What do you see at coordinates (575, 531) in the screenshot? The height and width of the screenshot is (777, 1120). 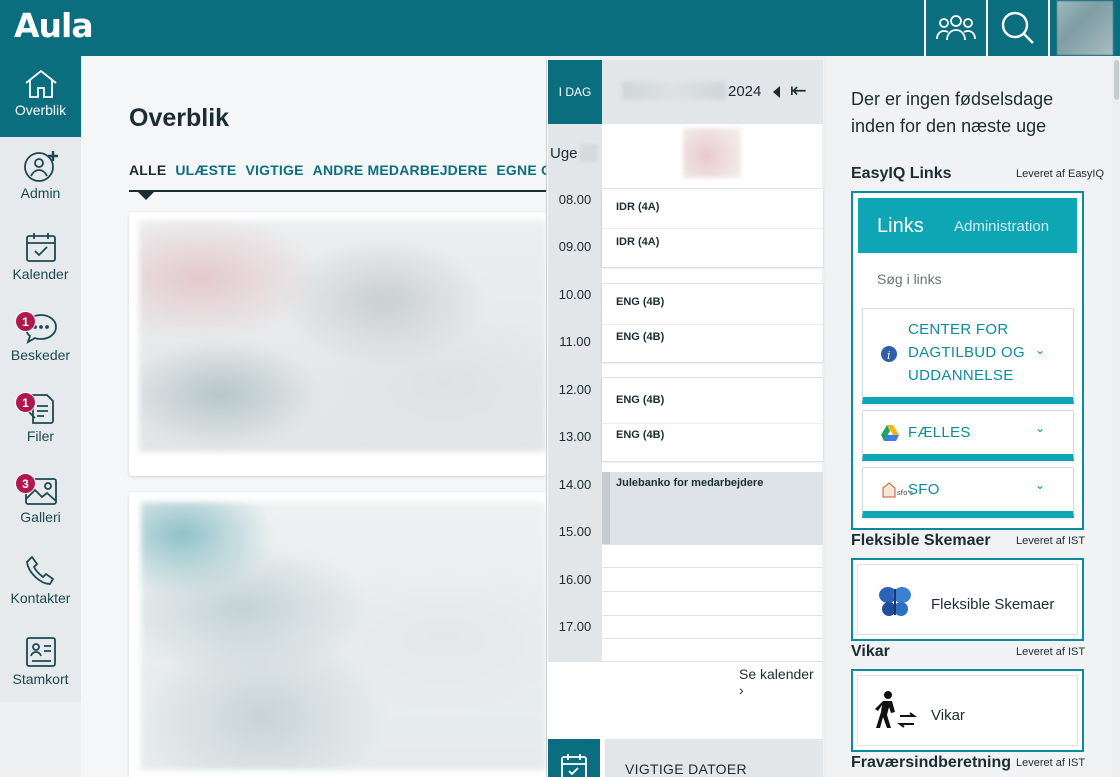 I see `hour-label: 15.00` at bounding box center [575, 531].